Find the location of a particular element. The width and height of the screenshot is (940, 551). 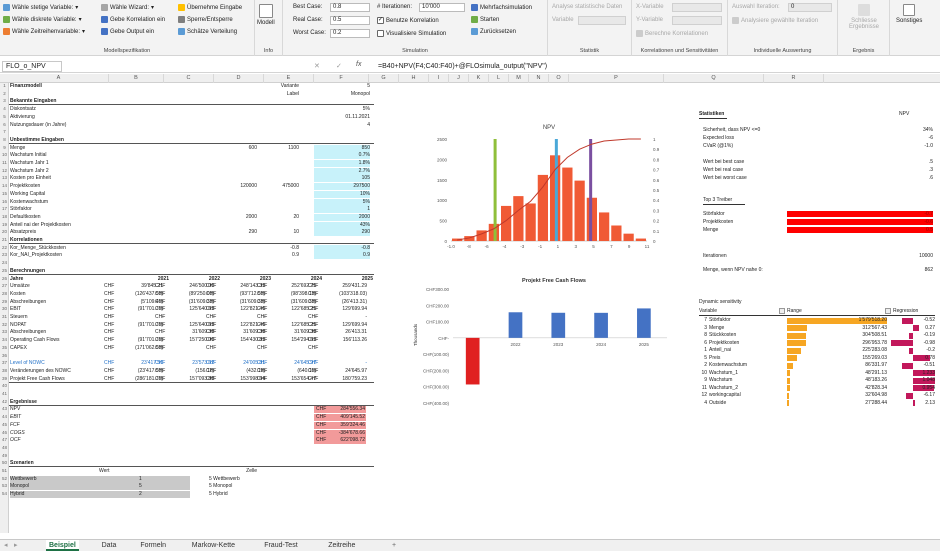

column-header: J is located at coordinates (459, 78).